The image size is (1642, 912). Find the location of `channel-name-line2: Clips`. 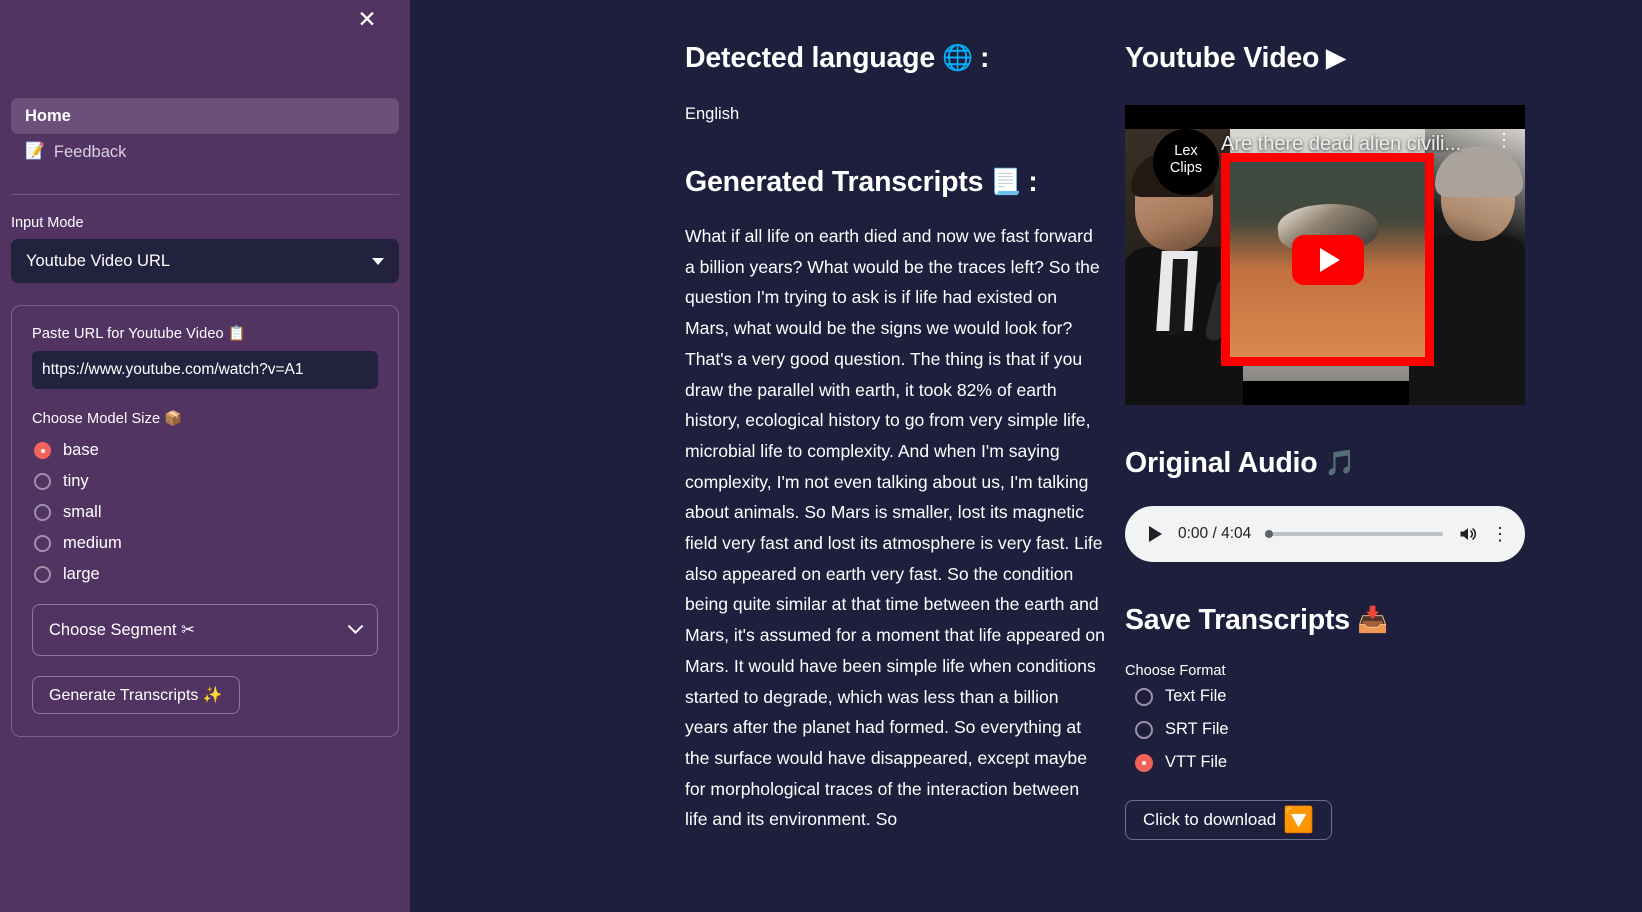

channel-name-line2: Clips is located at coordinates (1186, 168).